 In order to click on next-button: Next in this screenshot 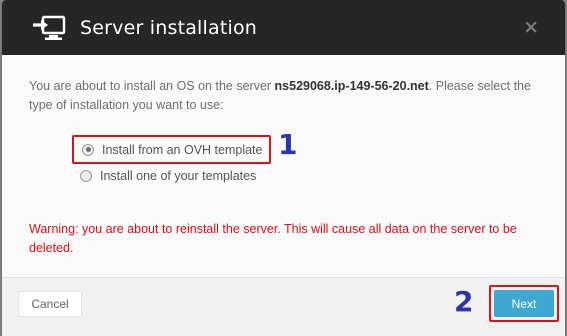, I will do `click(524, 303)`.